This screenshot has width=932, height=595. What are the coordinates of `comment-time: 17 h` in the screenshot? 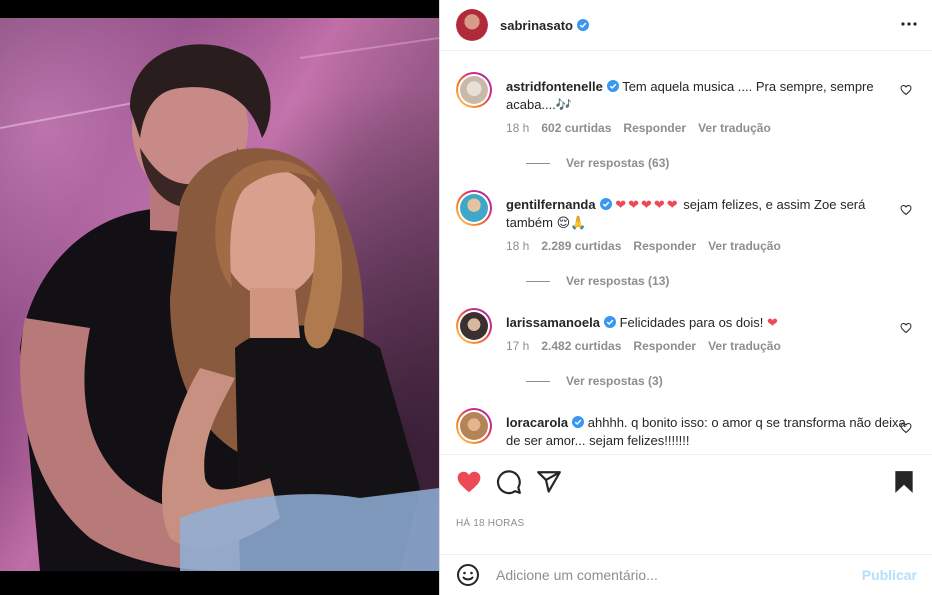 It's located at (518, 346).